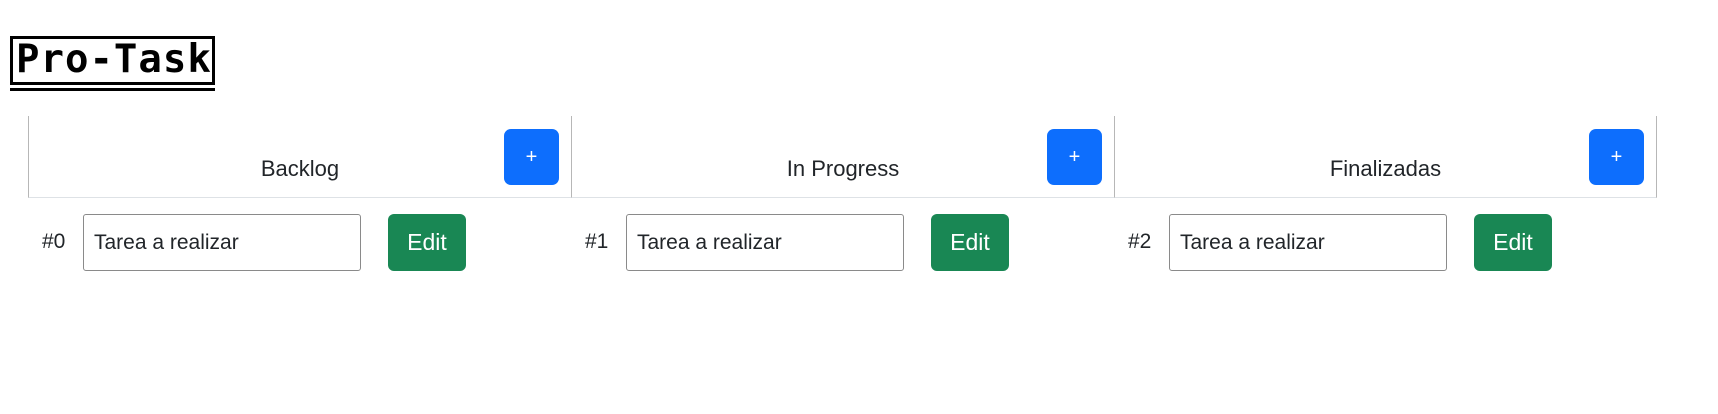  What do you see at coordinates (597, 241) in the screenshot?
I see `task-id: #1` at bounding box center [597, 241].